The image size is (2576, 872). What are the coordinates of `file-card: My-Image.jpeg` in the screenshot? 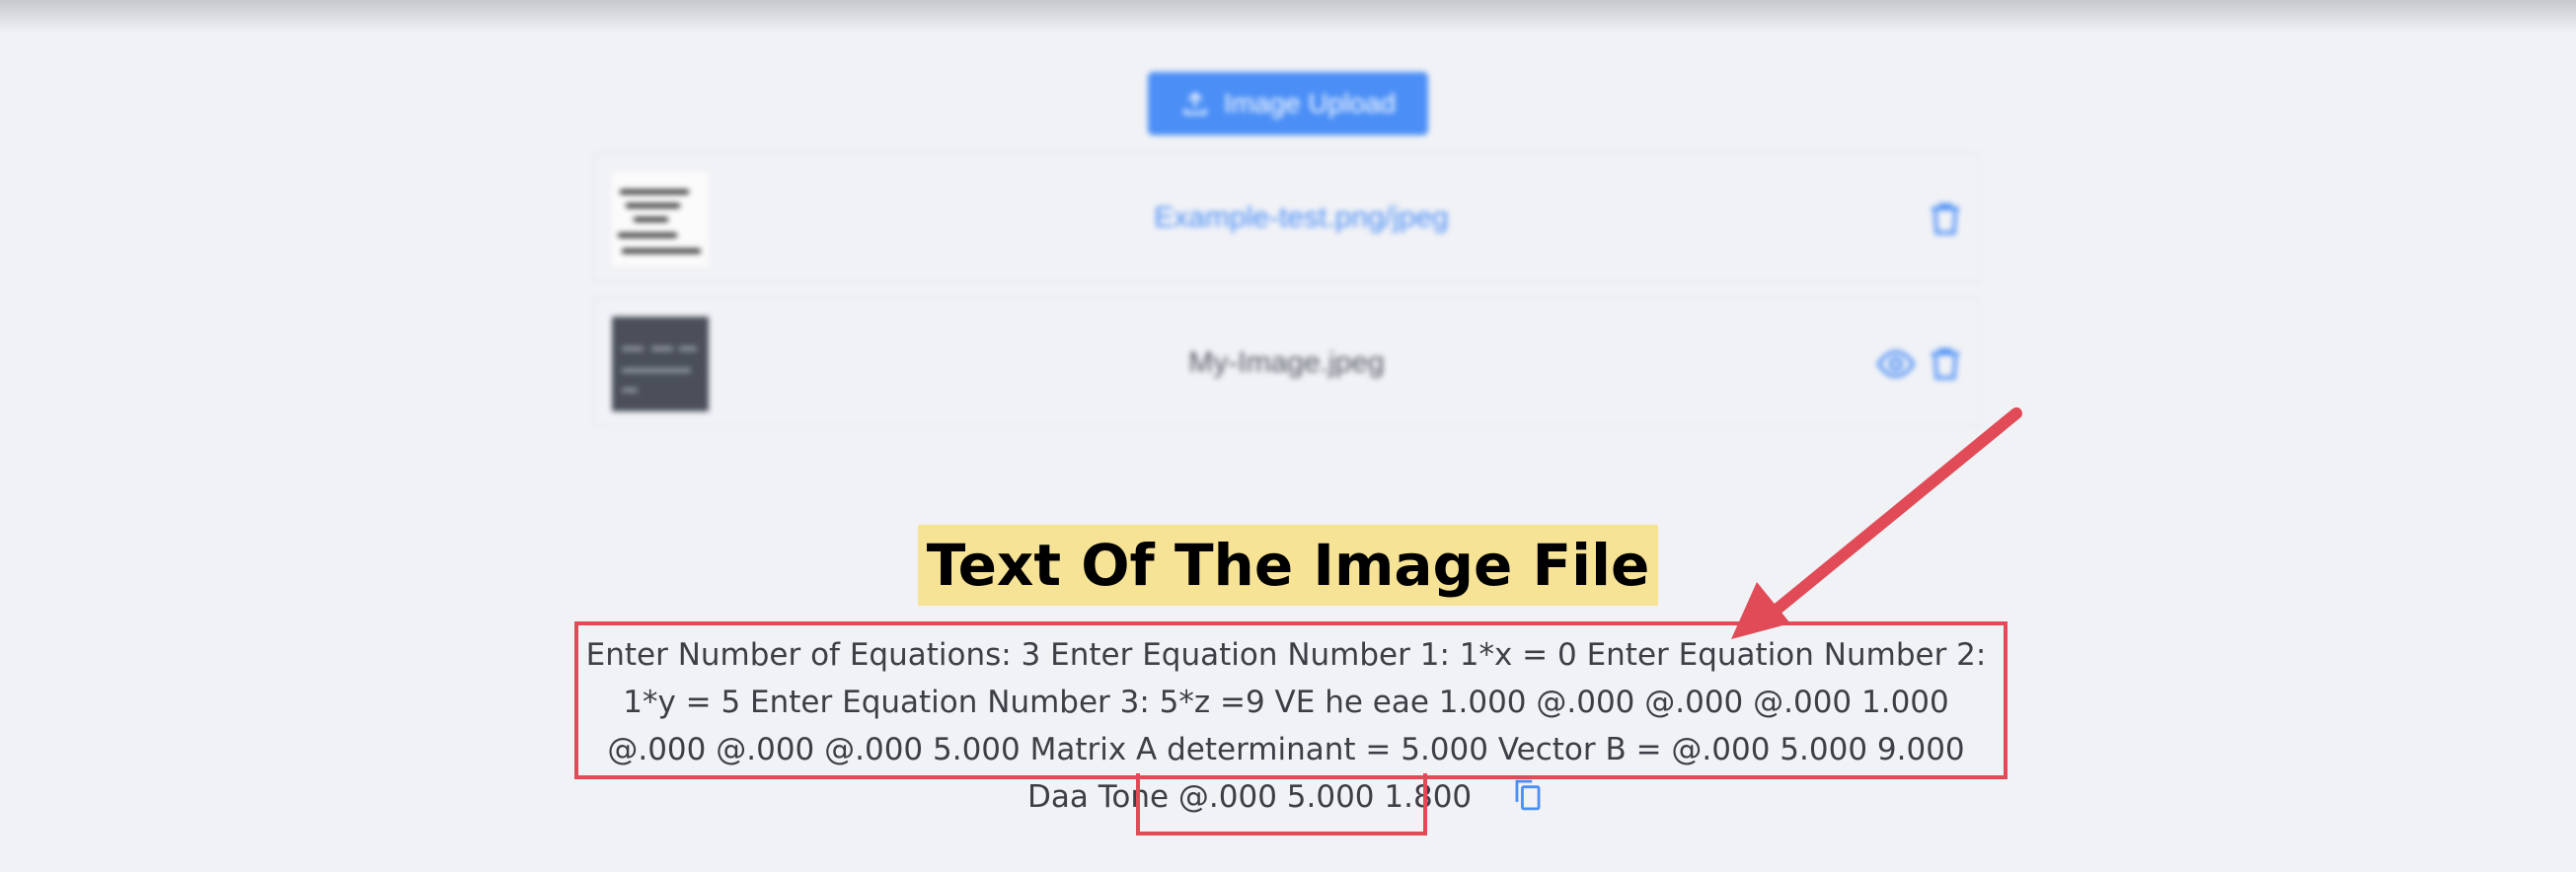 It's located at (1286, 362).